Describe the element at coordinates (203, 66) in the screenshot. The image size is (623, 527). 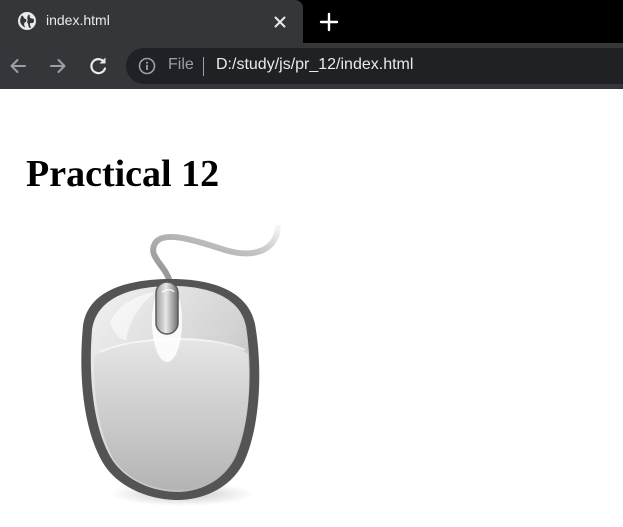
I see `address-divider` at that location.